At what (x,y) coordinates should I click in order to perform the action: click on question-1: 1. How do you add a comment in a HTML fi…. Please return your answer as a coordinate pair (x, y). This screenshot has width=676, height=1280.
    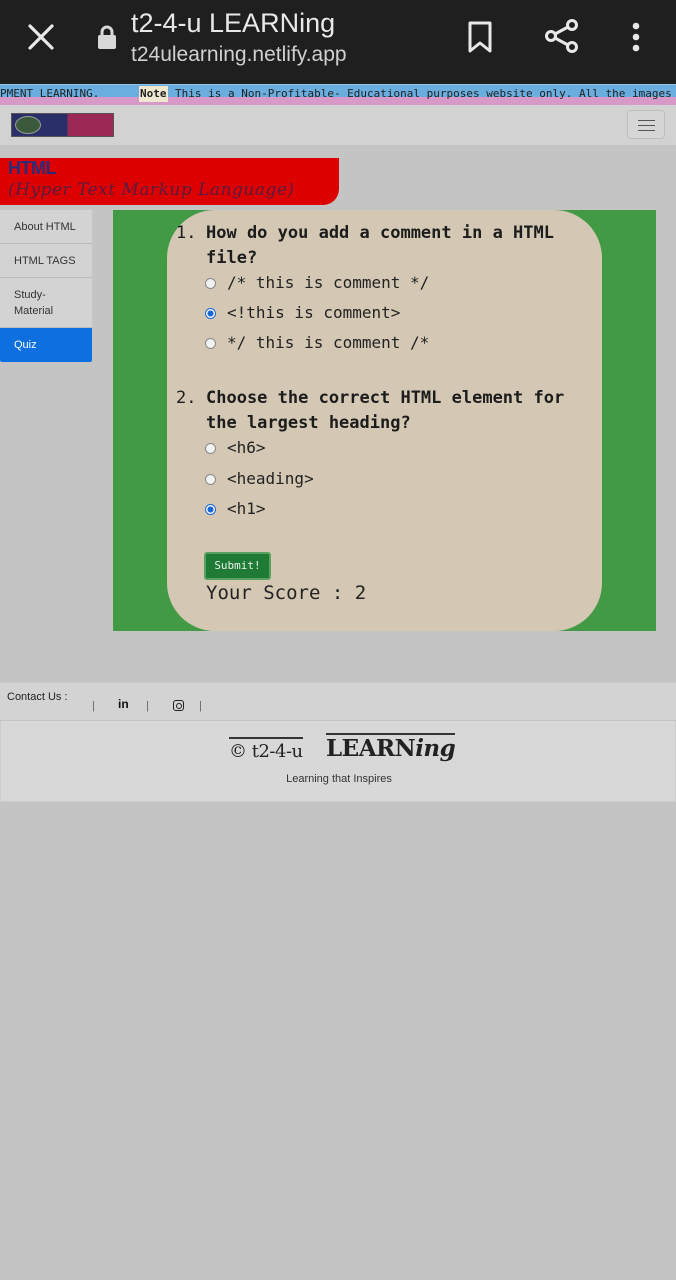
    Looking at the image, I should click on (386, 246).